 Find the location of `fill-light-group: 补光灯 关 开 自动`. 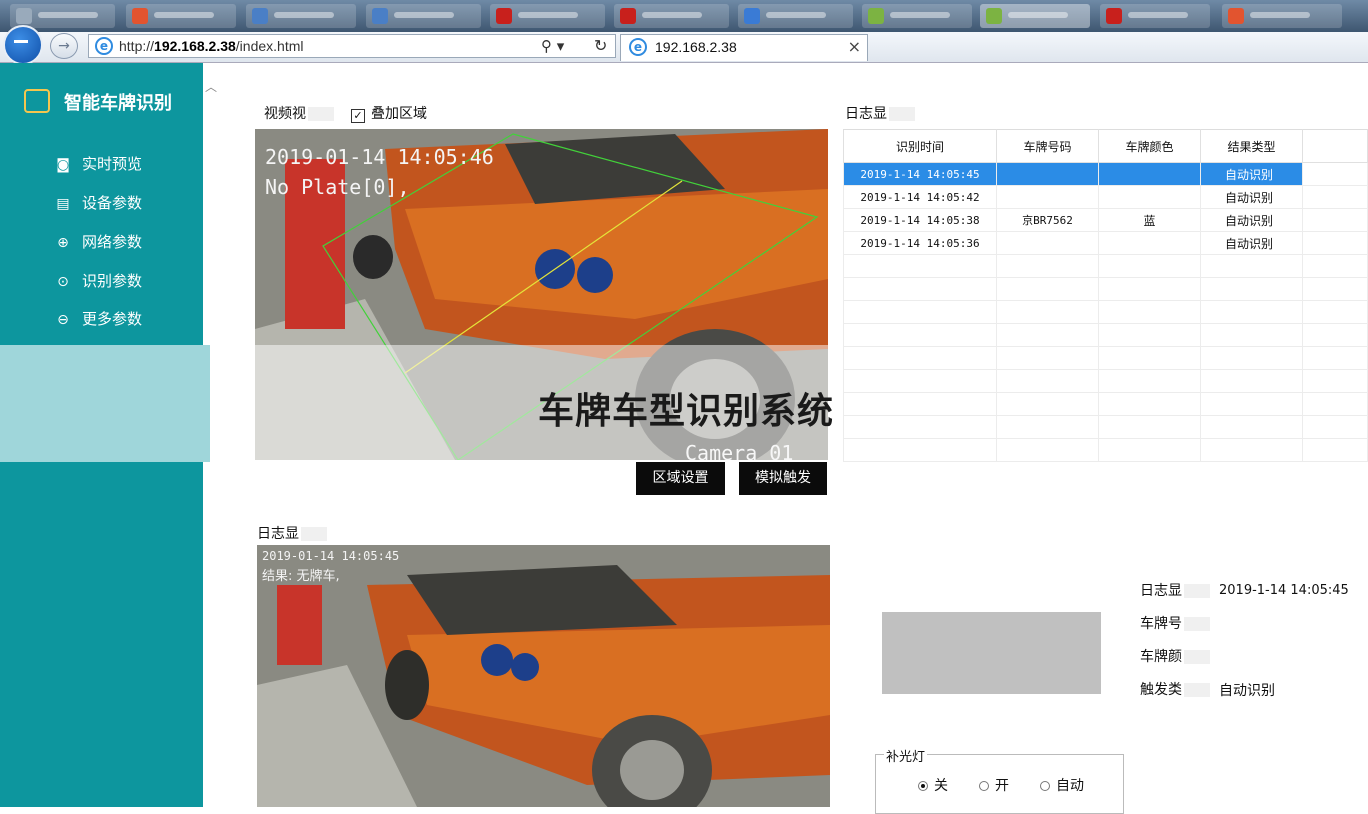

fill-light-group: 补光灯 关 开 自动 is located at coordinates (999, 780).